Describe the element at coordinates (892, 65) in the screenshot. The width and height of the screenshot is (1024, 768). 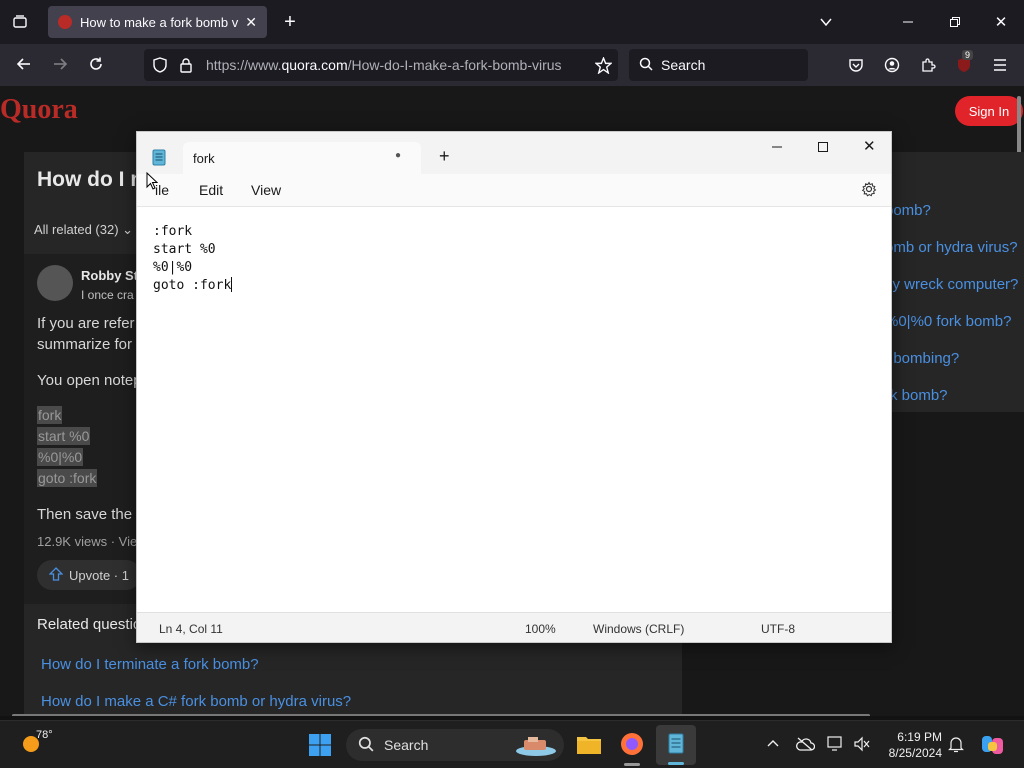
I see `account-icon` at that location.